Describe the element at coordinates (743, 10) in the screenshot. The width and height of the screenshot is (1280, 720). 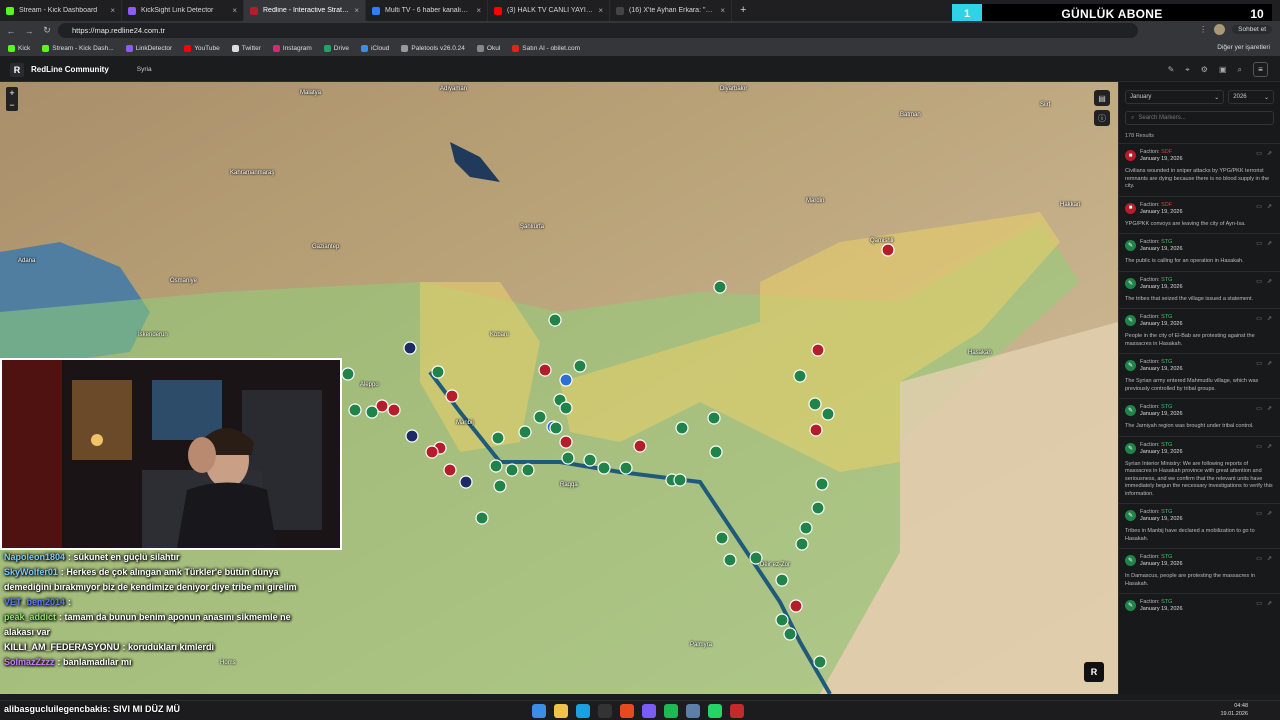
I see `new-tab-button: +` at that location.